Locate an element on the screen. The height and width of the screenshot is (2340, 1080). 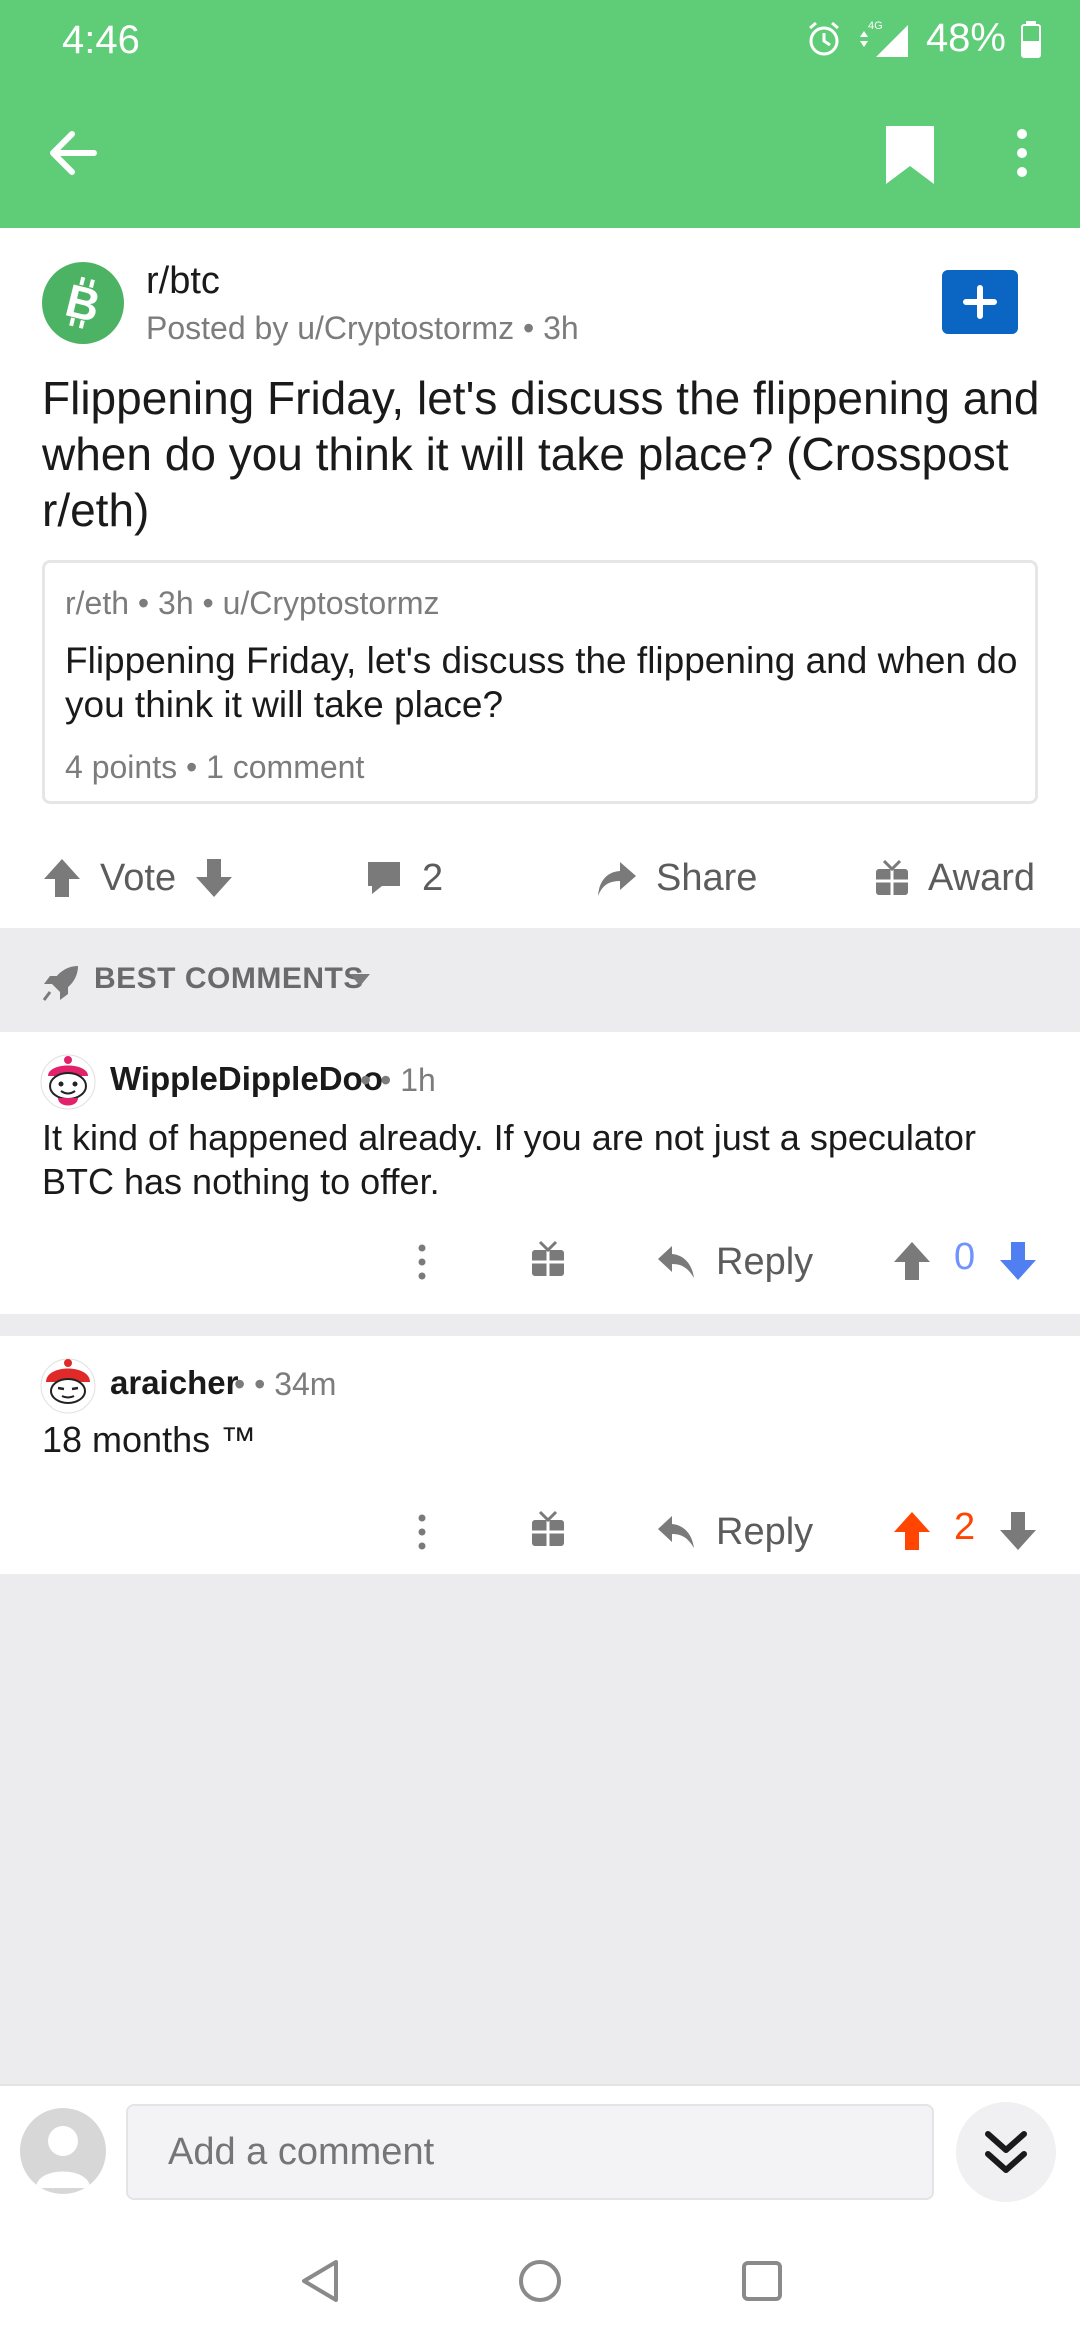
back-arrow-icon is located at coordinates (73, 153).